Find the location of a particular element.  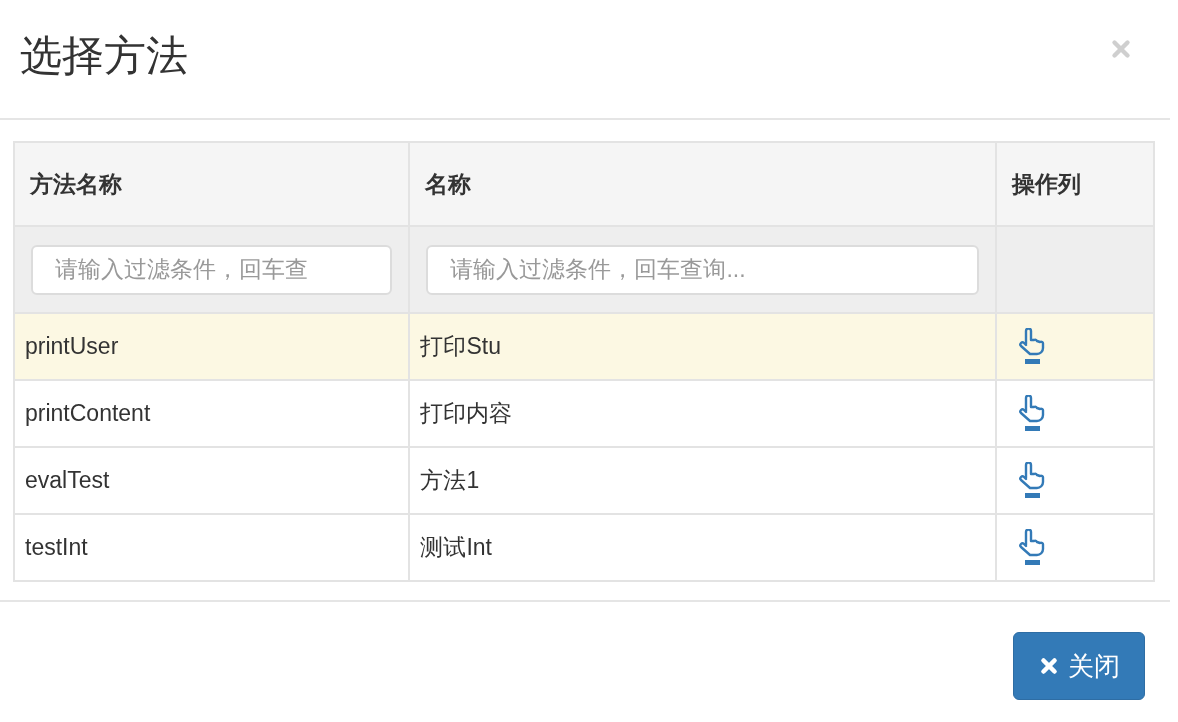

table-cell: 测试Int is located at coordinates (456, 547).